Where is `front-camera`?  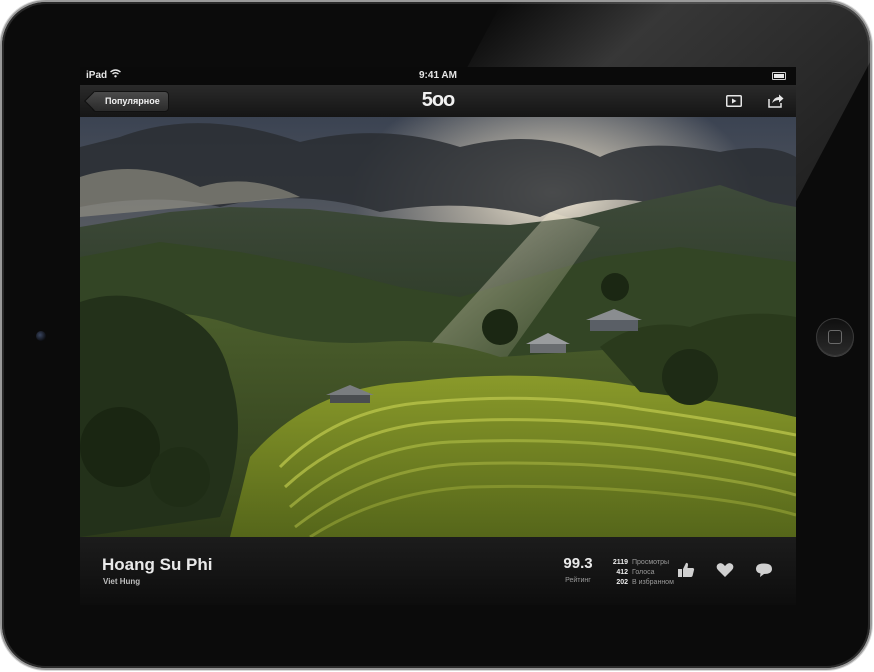
front-camera is located at coordinates (41, 336).